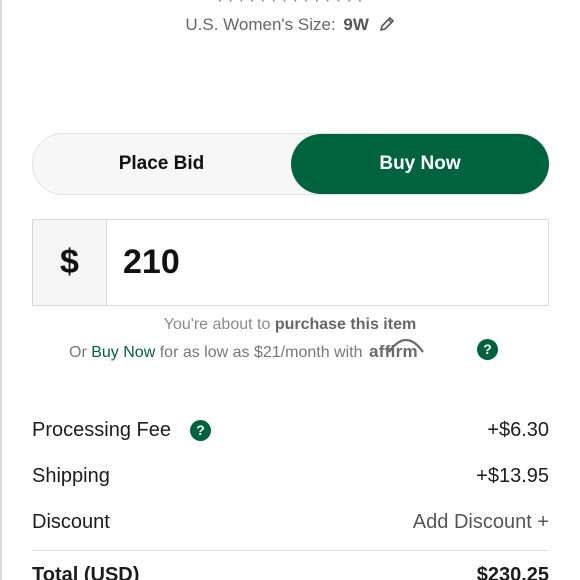  I want to click on product-details-cut-off: · · · · · · · · · · · · · ·, so click(290, 5).